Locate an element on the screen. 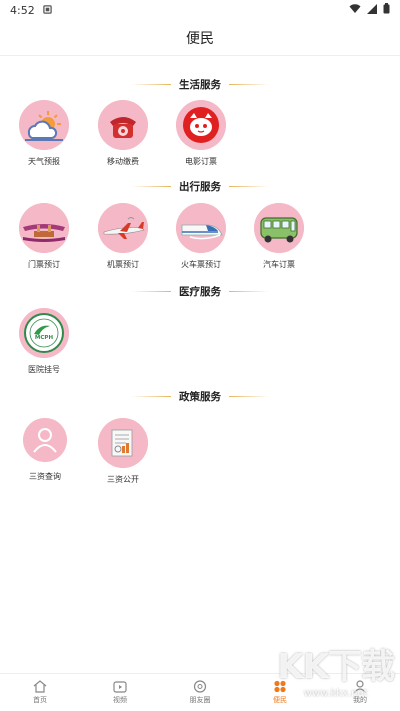  moments-icon is located at coordinates (200, 687).